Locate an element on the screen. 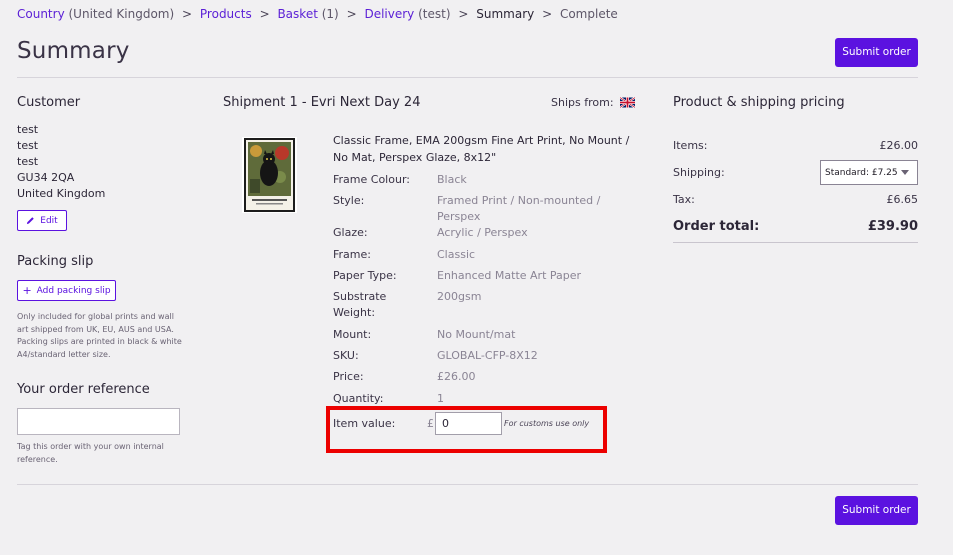 The image size is (953, 555). attr-label-mount: Mount: is located at coordinates (352, 334).